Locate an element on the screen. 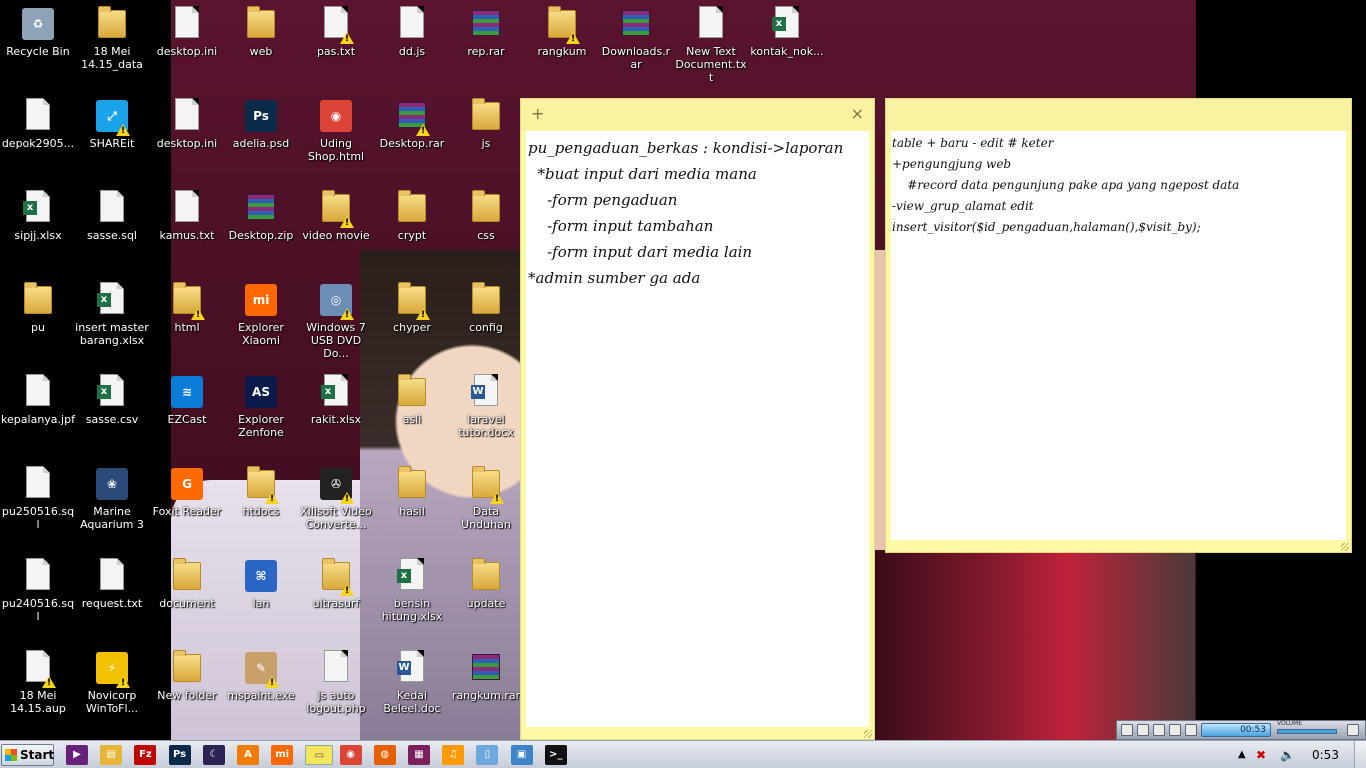  show-desktop-button is located at coordinates (1360, 754).